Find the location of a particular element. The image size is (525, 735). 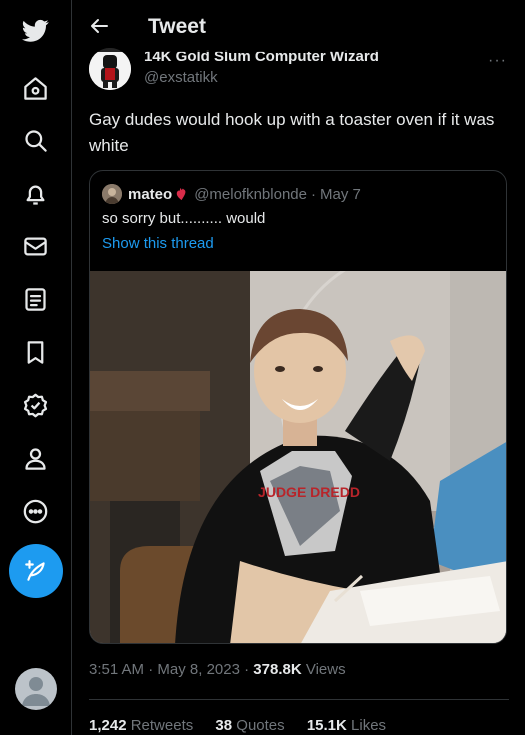

retweets-label: Retweets is located at coordinates (162, 725).